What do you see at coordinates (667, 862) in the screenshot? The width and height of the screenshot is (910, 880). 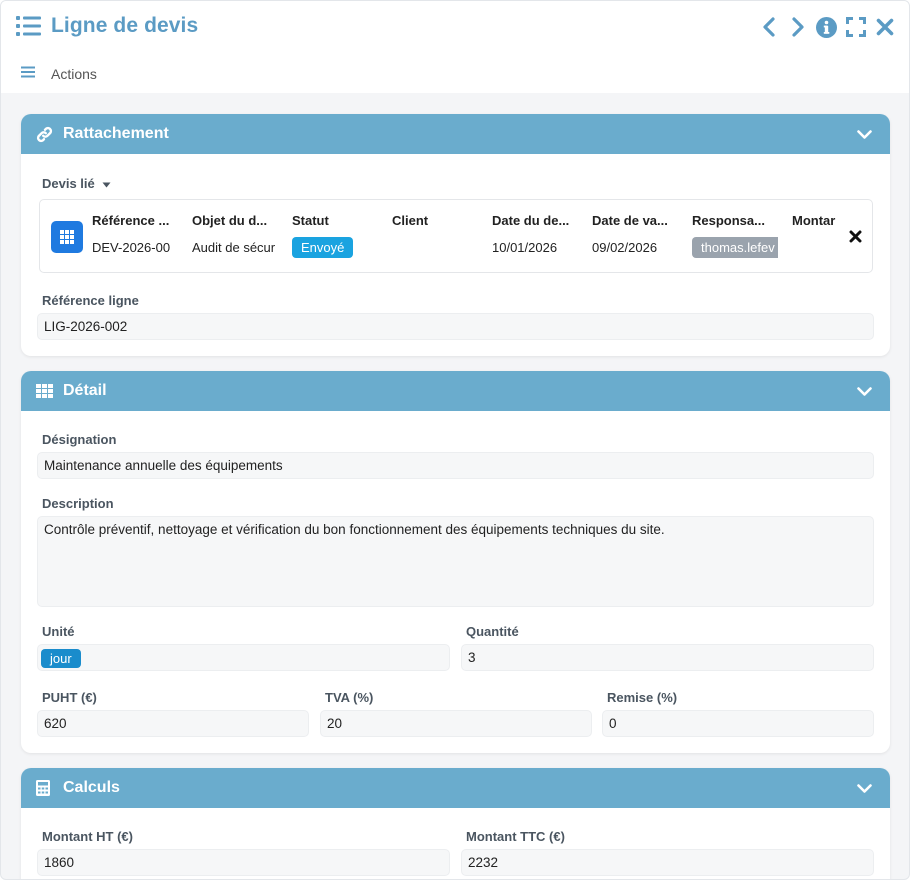 I see `montant-ttc-field: 2232` at bounding box center [667, 862].